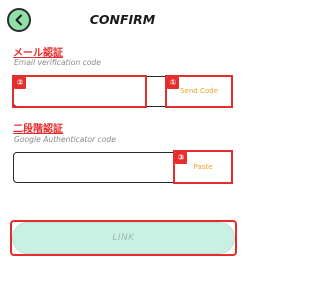 Image resolution: width=320 pixels, height=300 pixels. What do you see at coordinates (181, 158) in the screenshot?
I see `paste-number-badge: ③` at bounding box center [181, 158].